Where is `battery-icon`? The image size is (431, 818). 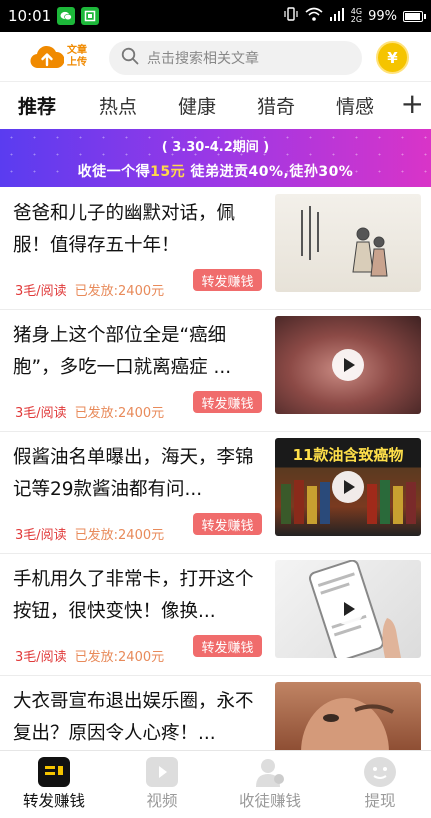 battery-icon is located at coordinates (414, 16).